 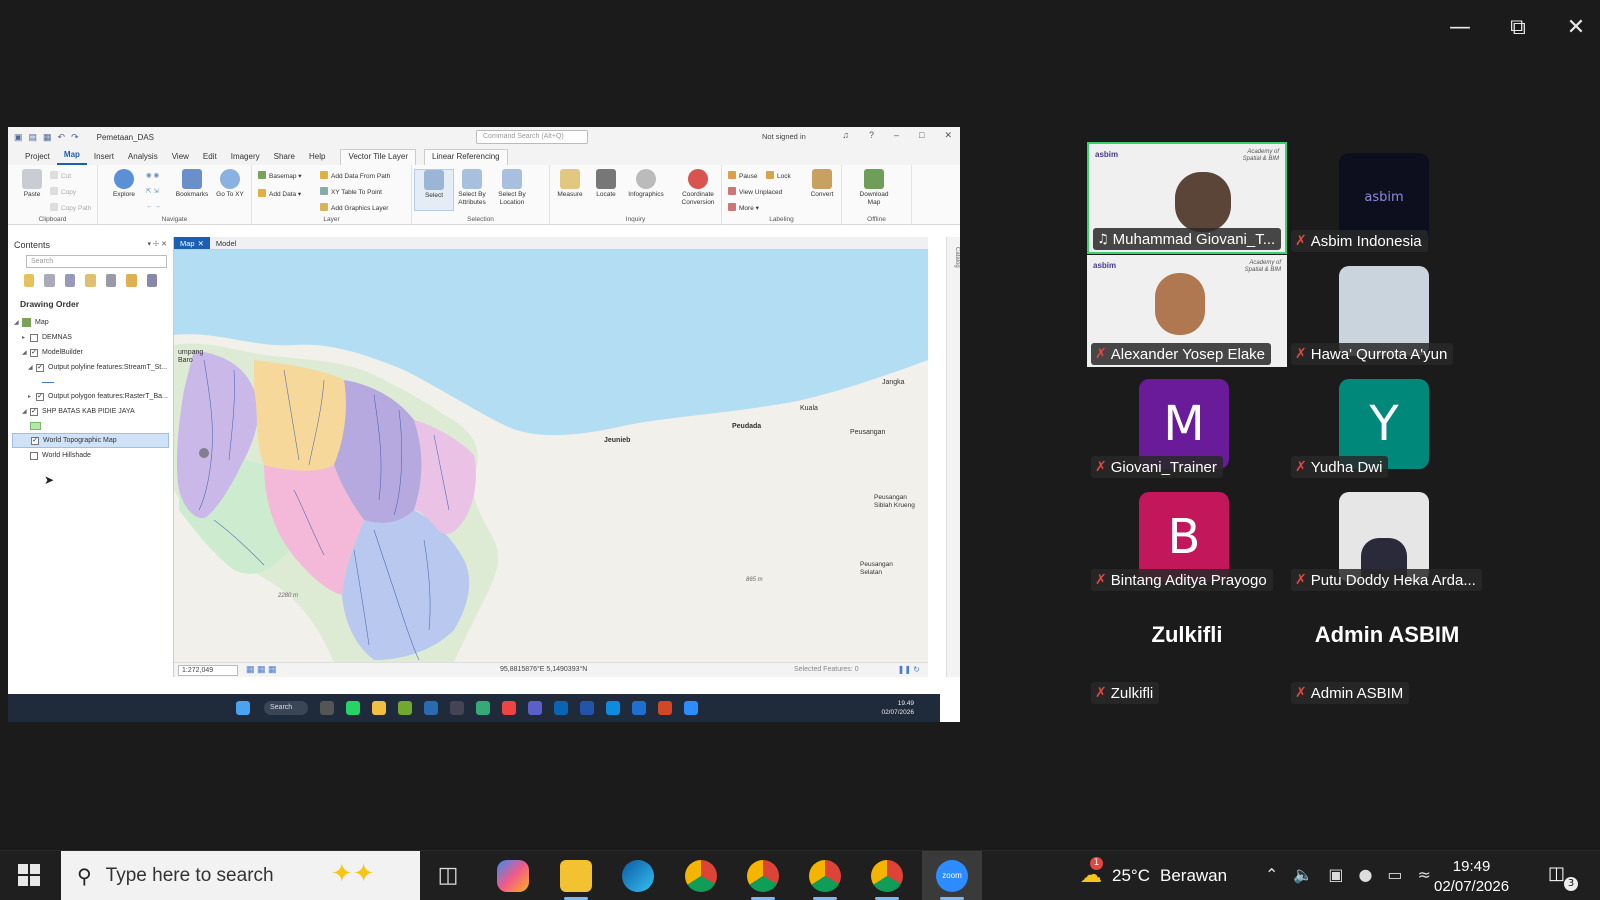 What do you see at coordinates (638, 876) in the screenshot?
I see `edge-icon` at bounding box center [638, 876].